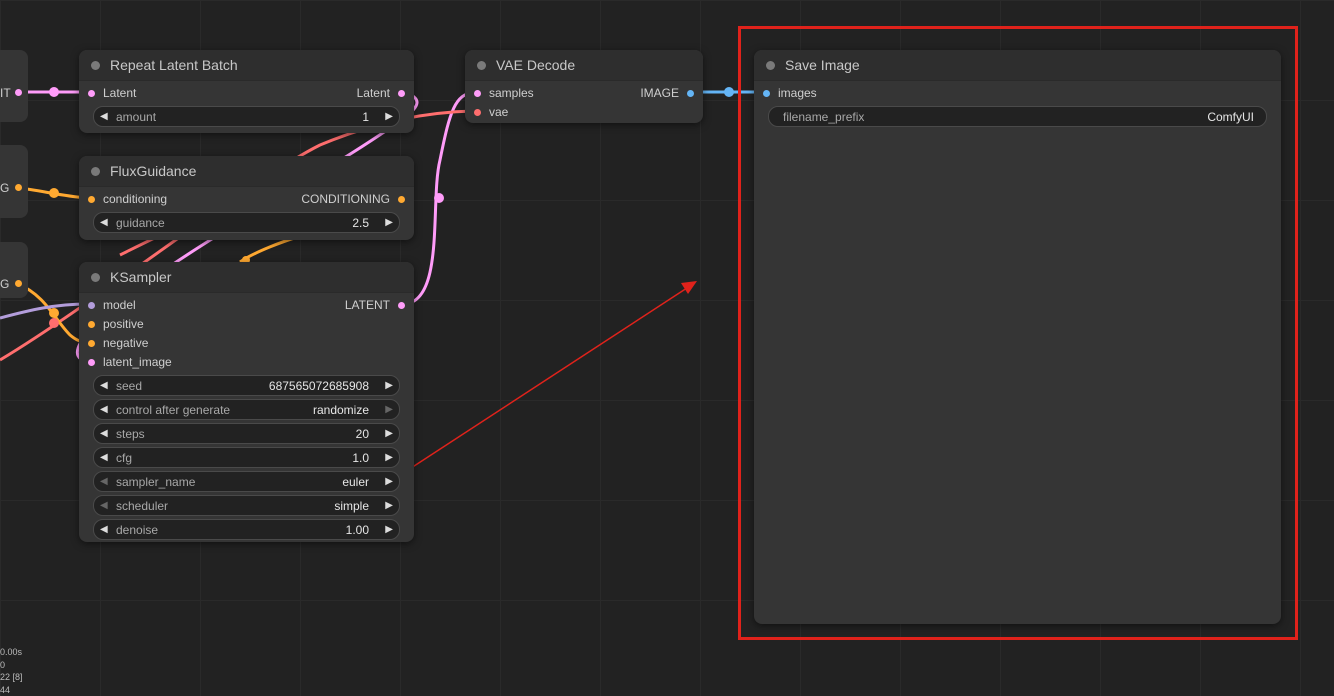  What do you see at coordinates (360, 222) in the screenshot?
I see `widget-value: 2.5` at bounding box center [360, 222].